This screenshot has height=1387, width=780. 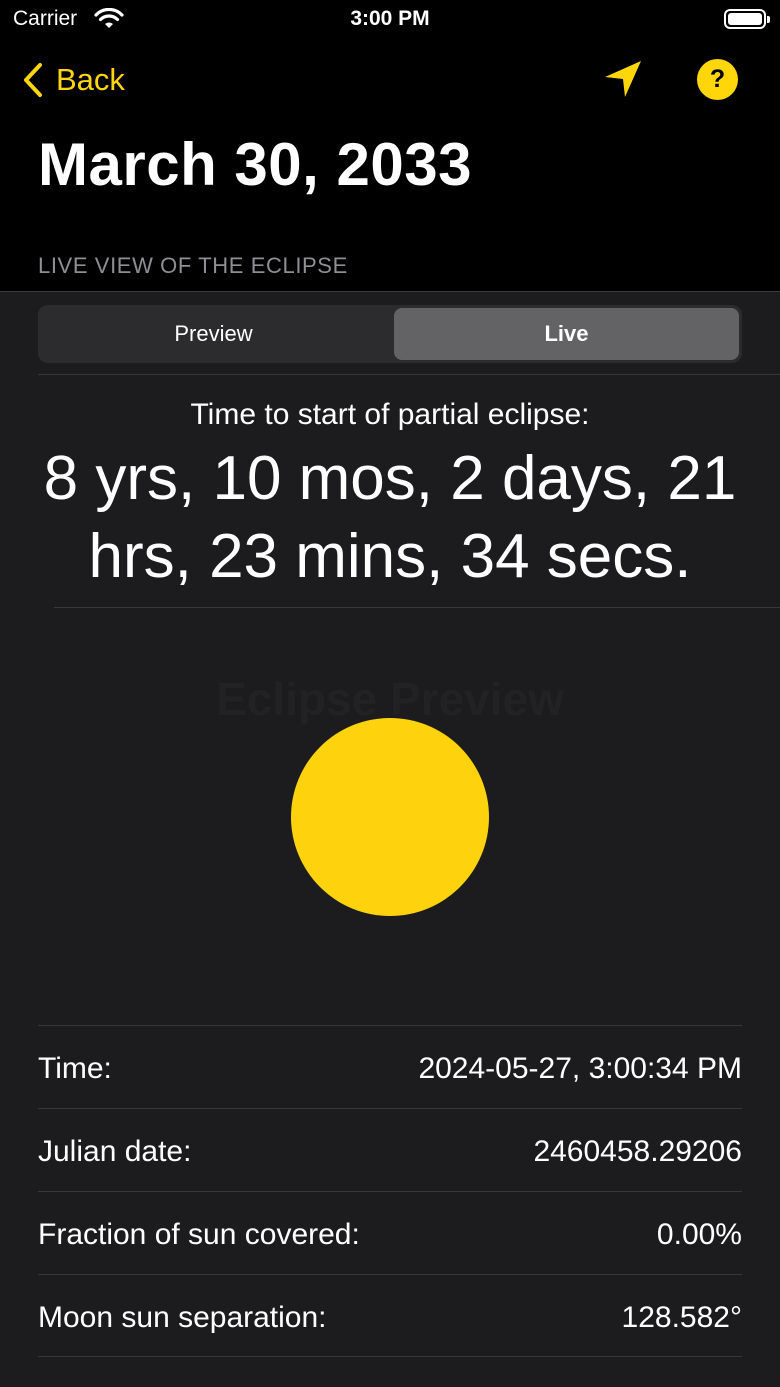 I want to click on location-arrow-icon, so click(x=623, y=81).